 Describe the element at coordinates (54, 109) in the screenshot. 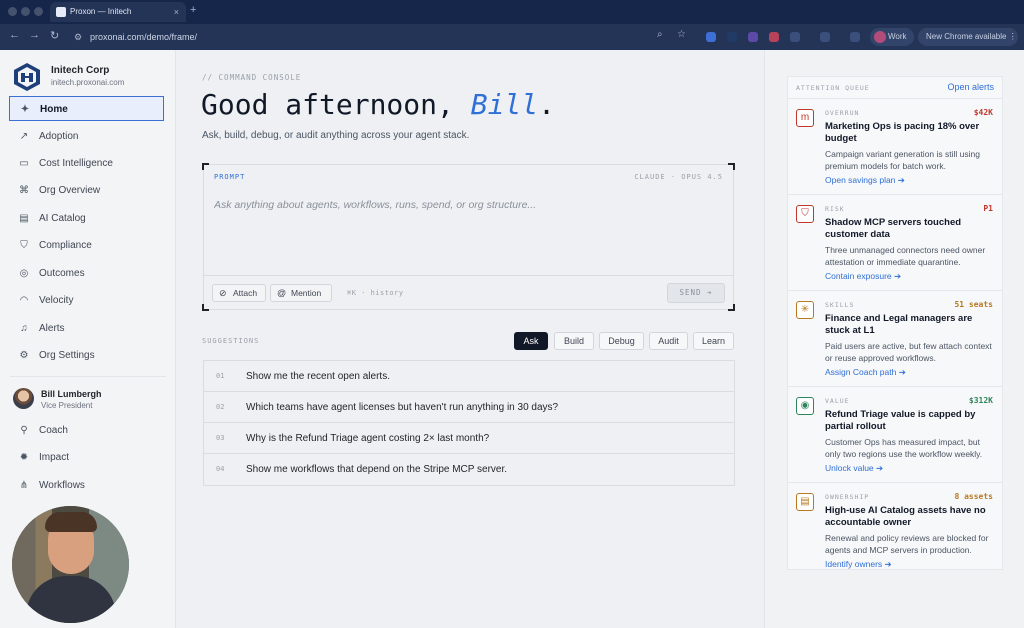

I see `sidebar-item-label: Home` at that location.